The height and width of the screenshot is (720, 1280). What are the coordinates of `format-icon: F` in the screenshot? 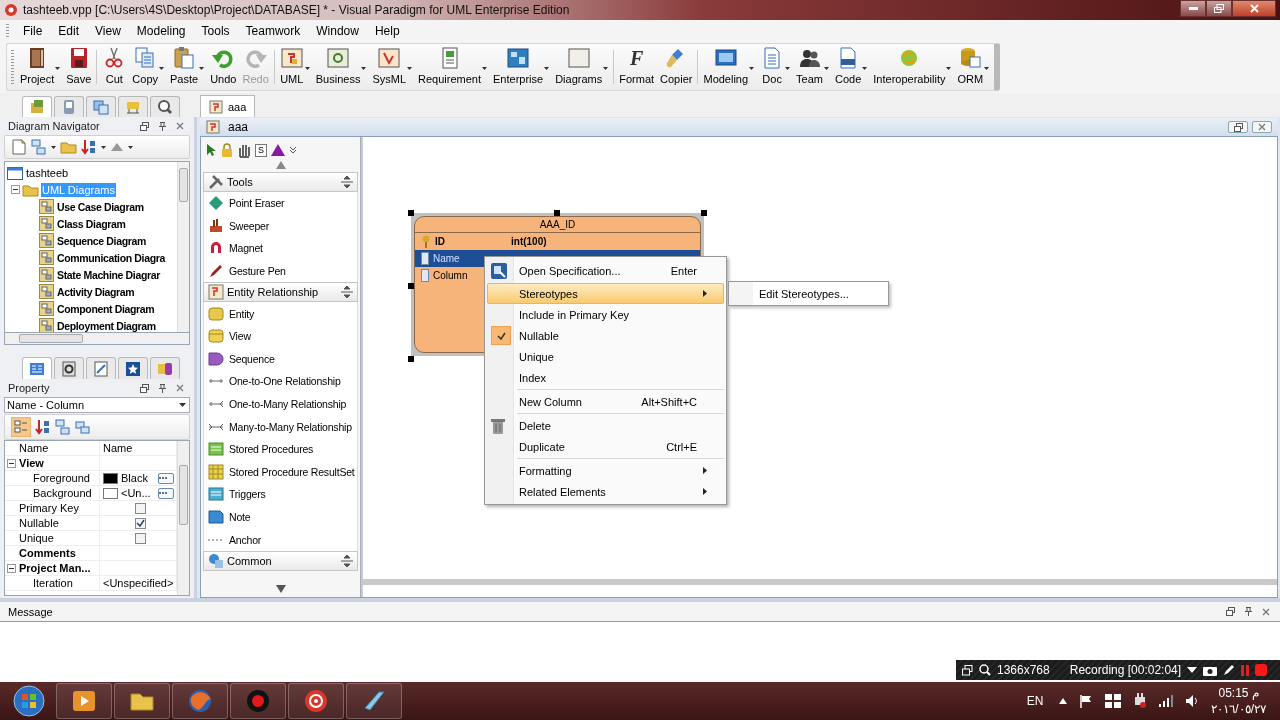 It's located at (636, 58).